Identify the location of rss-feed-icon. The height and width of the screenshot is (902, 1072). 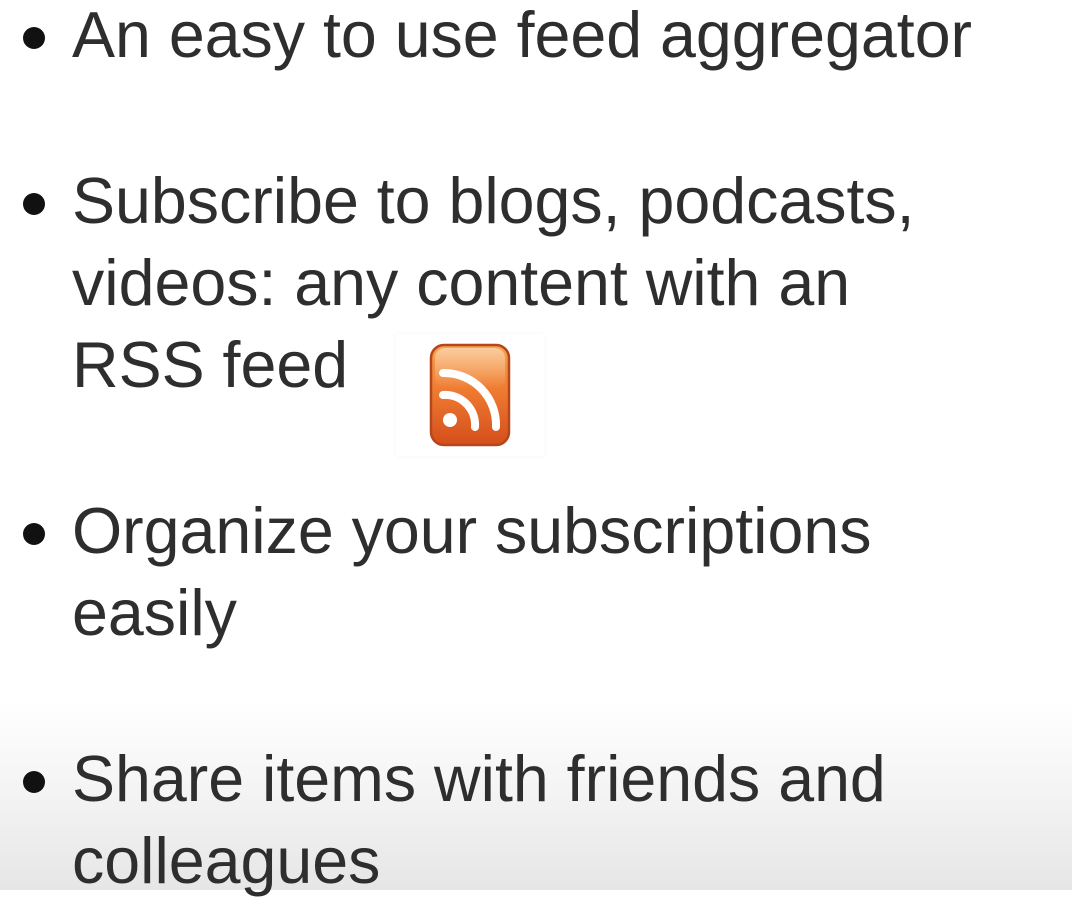
(470, 395).